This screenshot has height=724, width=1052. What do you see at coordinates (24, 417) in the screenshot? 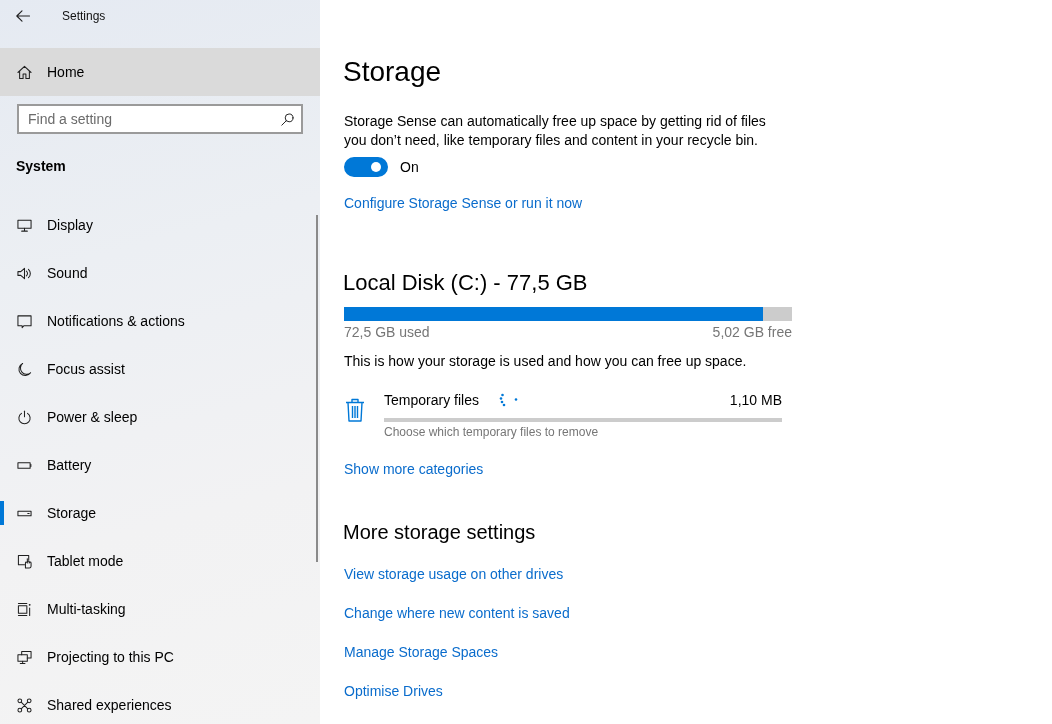
I see `power-icon` at bounding box center [24, 417].